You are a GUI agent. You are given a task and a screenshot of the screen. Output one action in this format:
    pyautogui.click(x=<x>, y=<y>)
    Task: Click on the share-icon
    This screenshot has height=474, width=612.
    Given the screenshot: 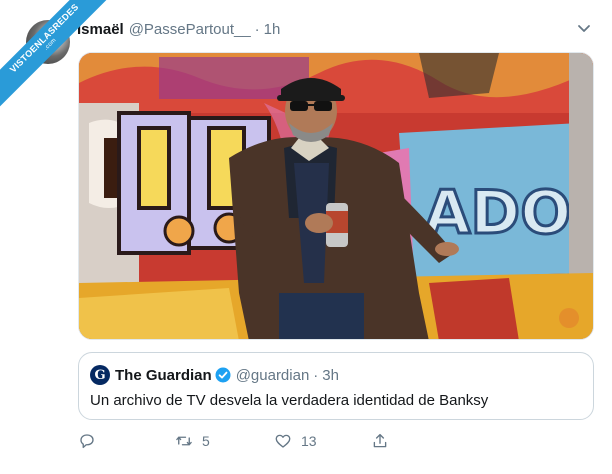 What is the action you would take?
    pyautogui.click(x=380, y=440)
    